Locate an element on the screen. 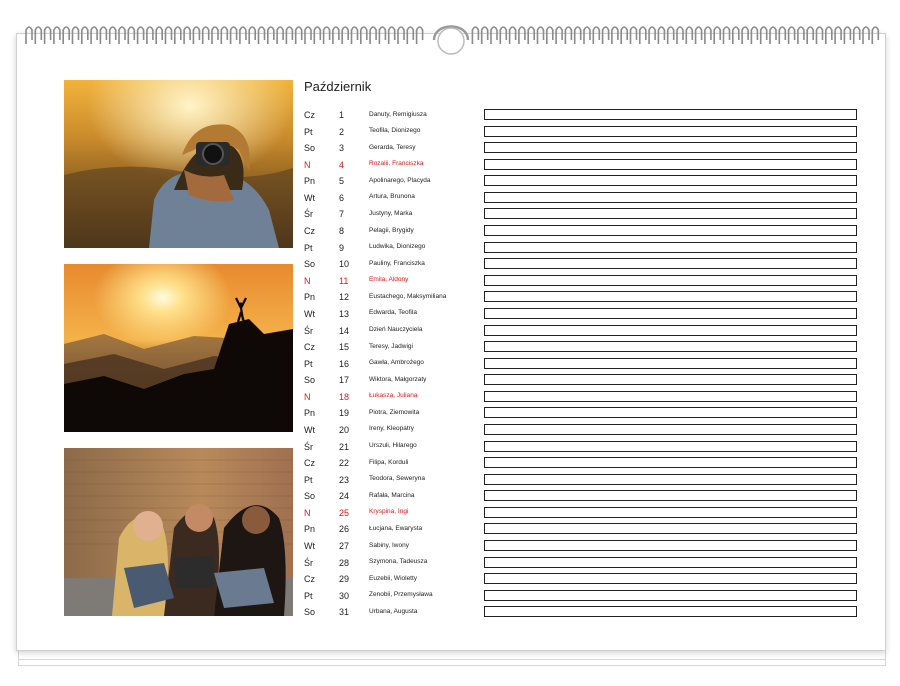  day-number: 31 is located at coordinates (344, 612).